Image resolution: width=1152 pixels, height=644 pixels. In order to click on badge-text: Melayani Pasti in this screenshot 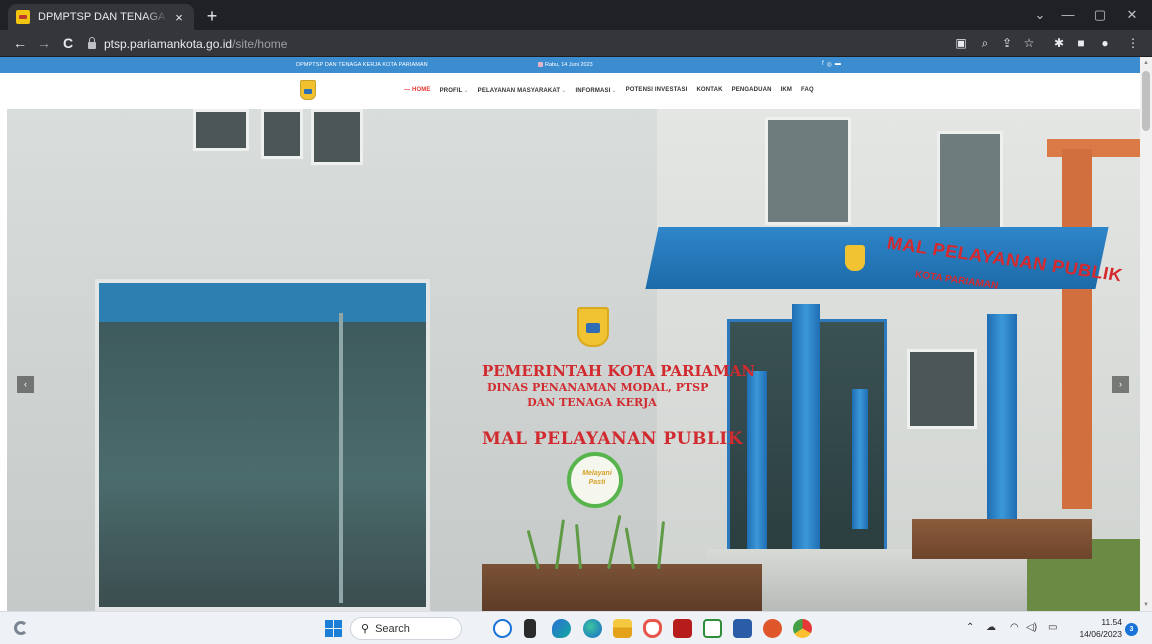, I will do `click(597, 478)`.